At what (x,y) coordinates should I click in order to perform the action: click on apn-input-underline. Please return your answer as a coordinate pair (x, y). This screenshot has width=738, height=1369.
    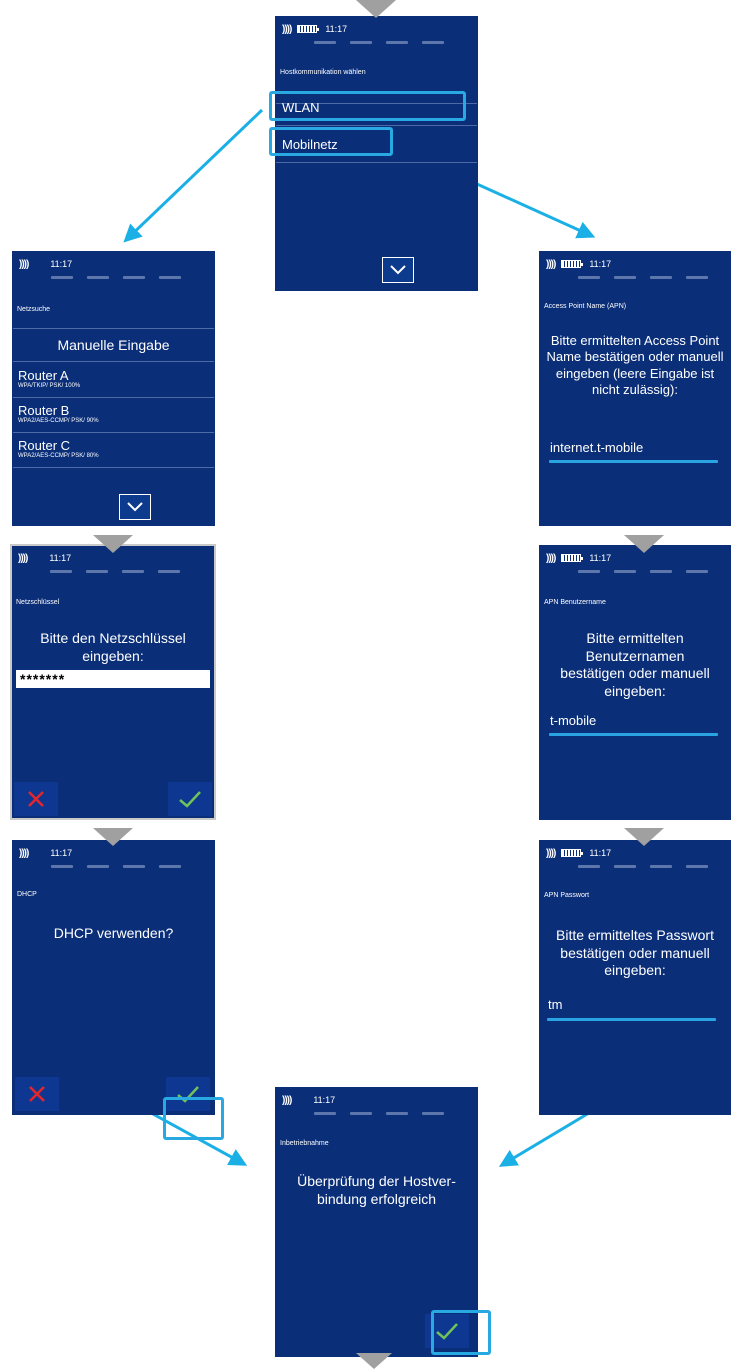
    Looking at the image, I should click on (633, 461).